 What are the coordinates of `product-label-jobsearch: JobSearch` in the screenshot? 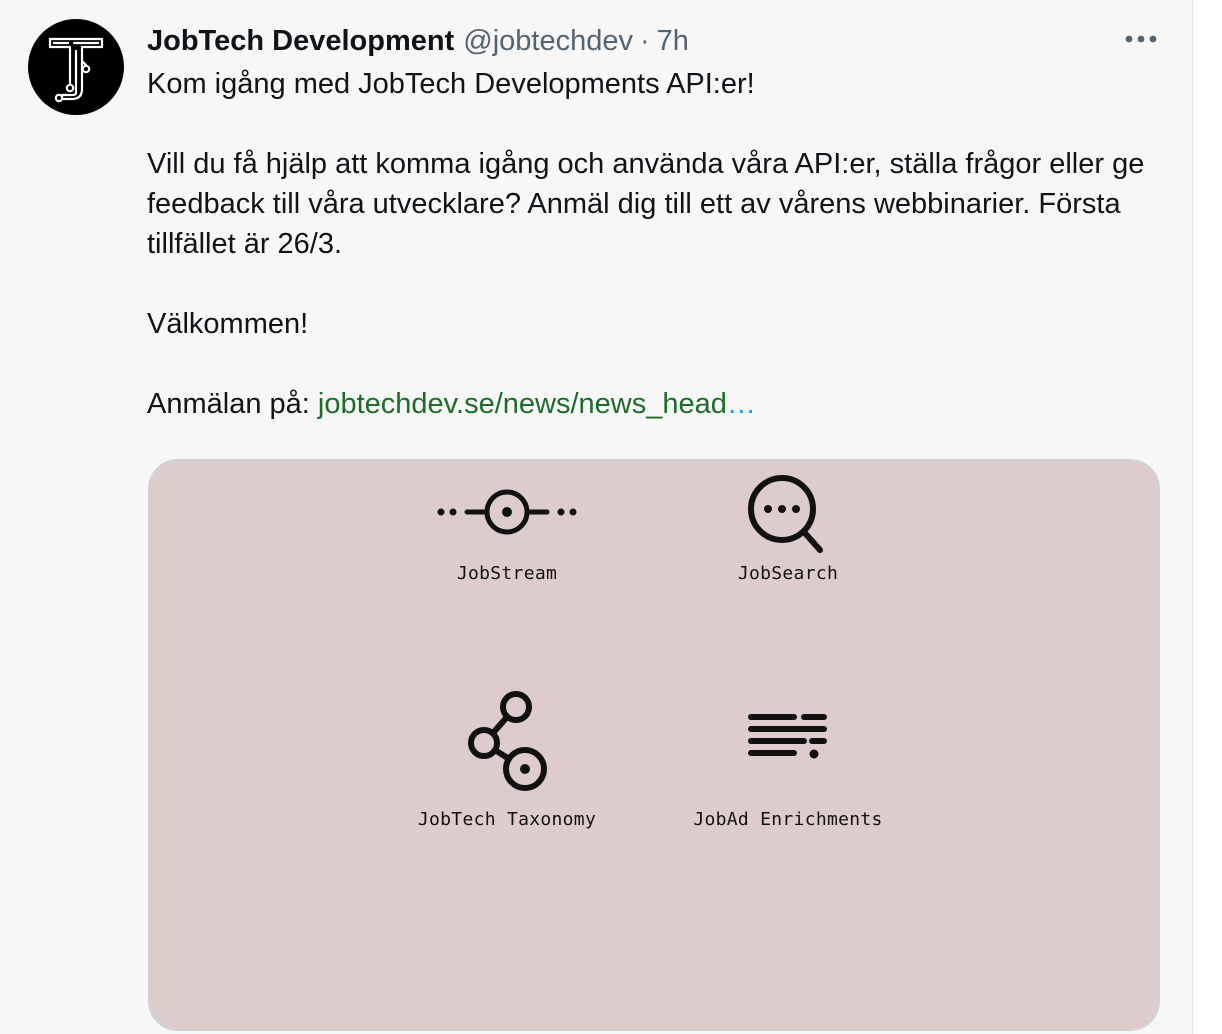 It's located at (788, 573).